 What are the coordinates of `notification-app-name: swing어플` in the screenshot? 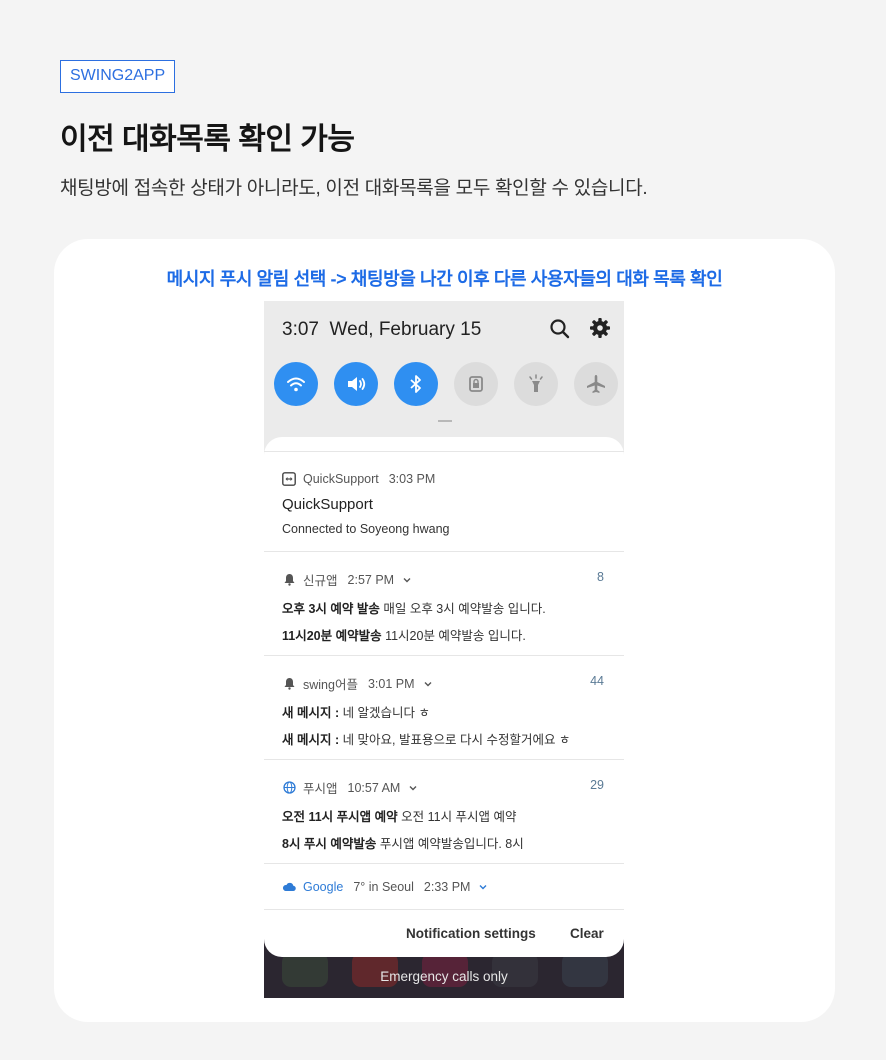 It's located at (330, 685).